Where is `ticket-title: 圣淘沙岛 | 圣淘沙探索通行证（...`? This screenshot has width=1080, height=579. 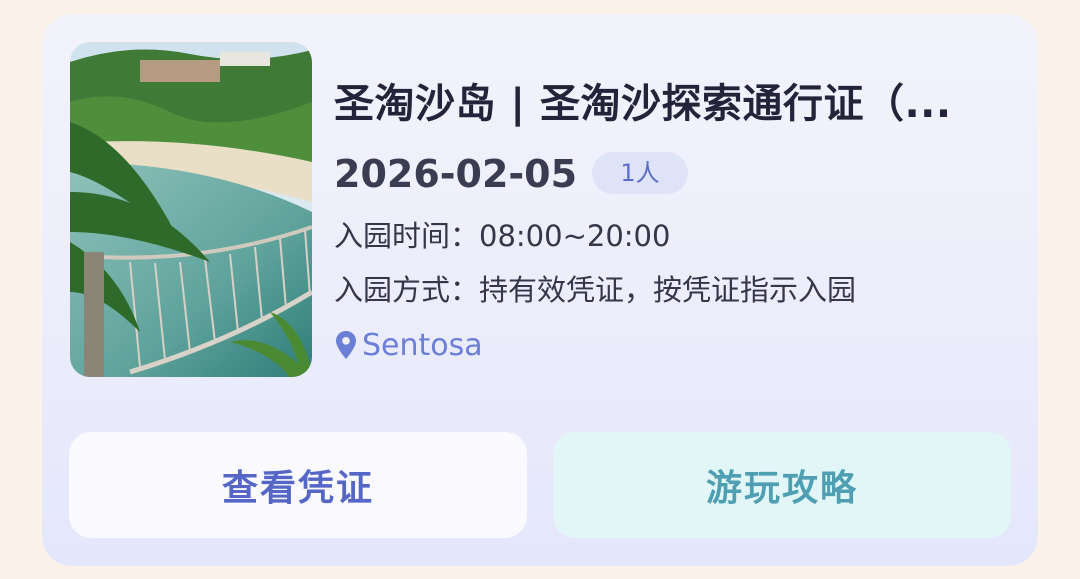
ticket-title: 圣淘沙岛 | 圣淘沙探索通行证（... is located at coordinates (643, 104).